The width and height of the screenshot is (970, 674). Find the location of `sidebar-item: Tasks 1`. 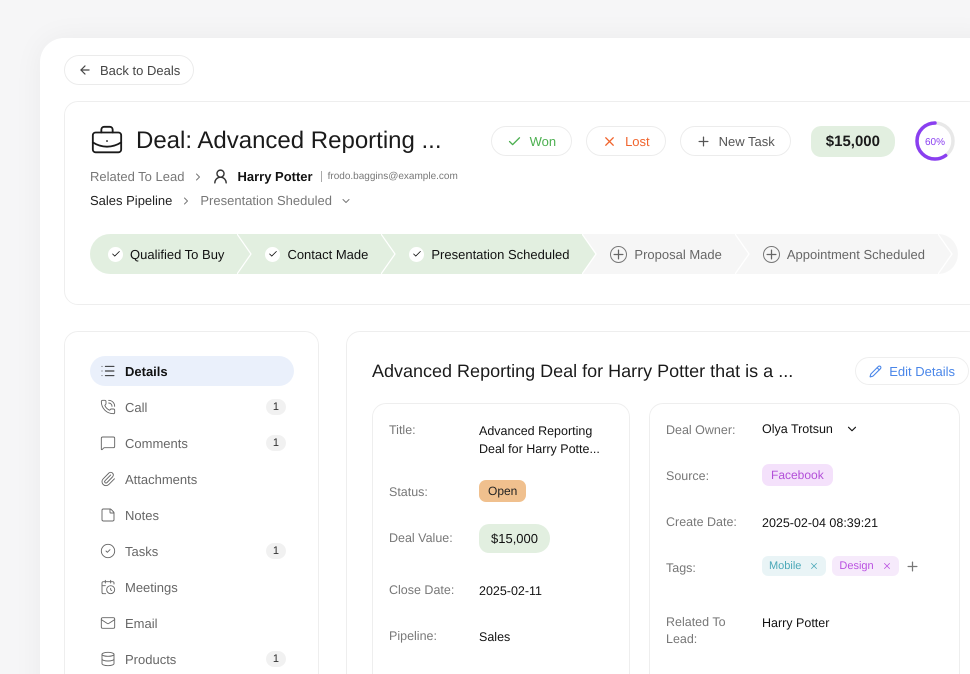

sidebar-item: Tasks 1 is located at coordinates (192, 551).